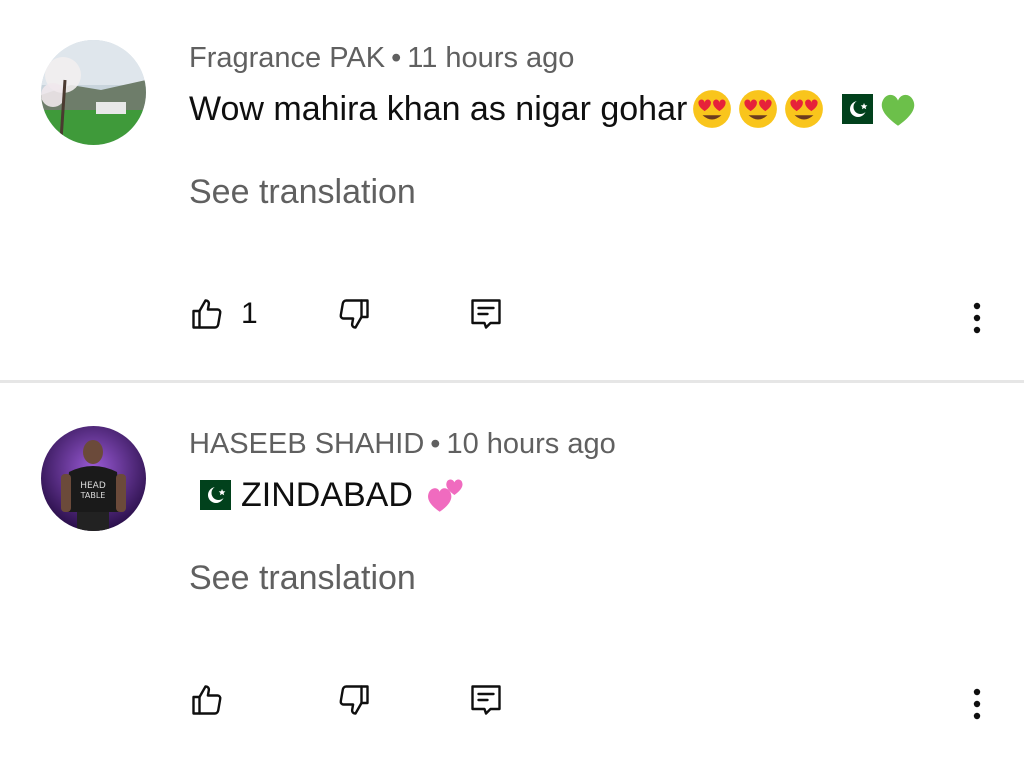 The width and height of the screenshot is (1024, 766). I want to click on comment-divider, so click(512, 381).